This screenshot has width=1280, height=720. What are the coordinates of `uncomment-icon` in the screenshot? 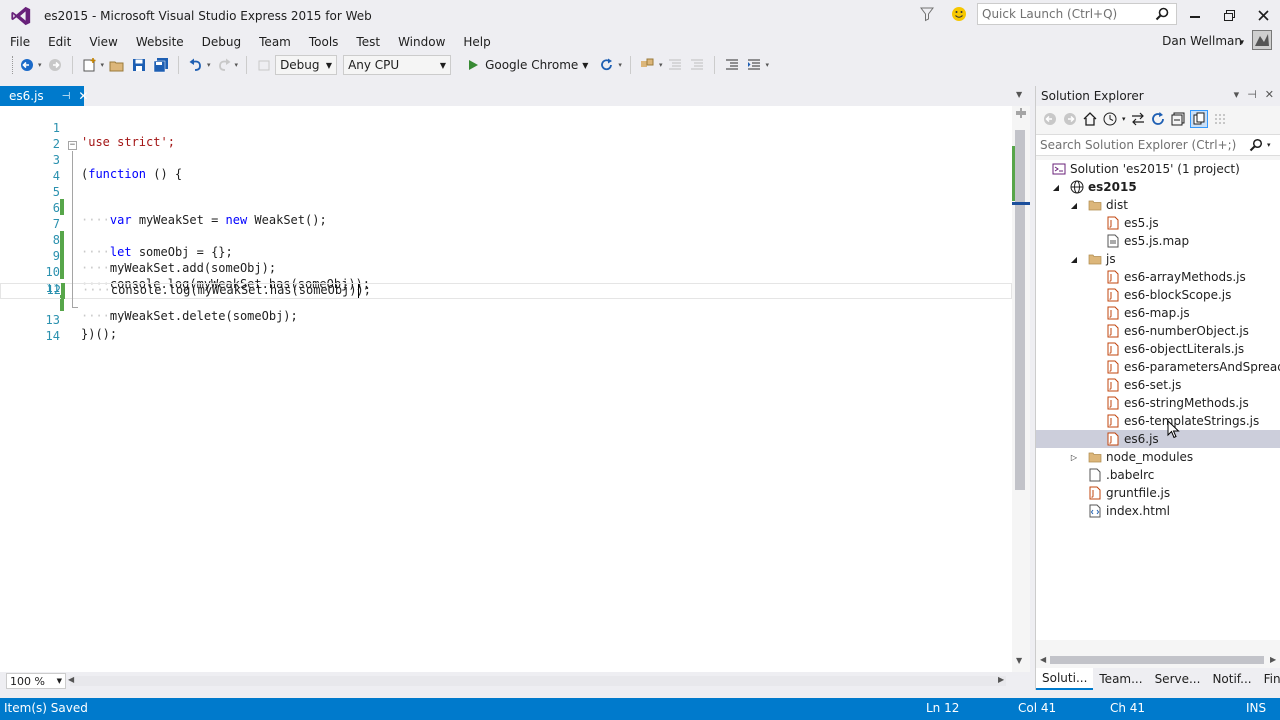 It's located at (697, 65).